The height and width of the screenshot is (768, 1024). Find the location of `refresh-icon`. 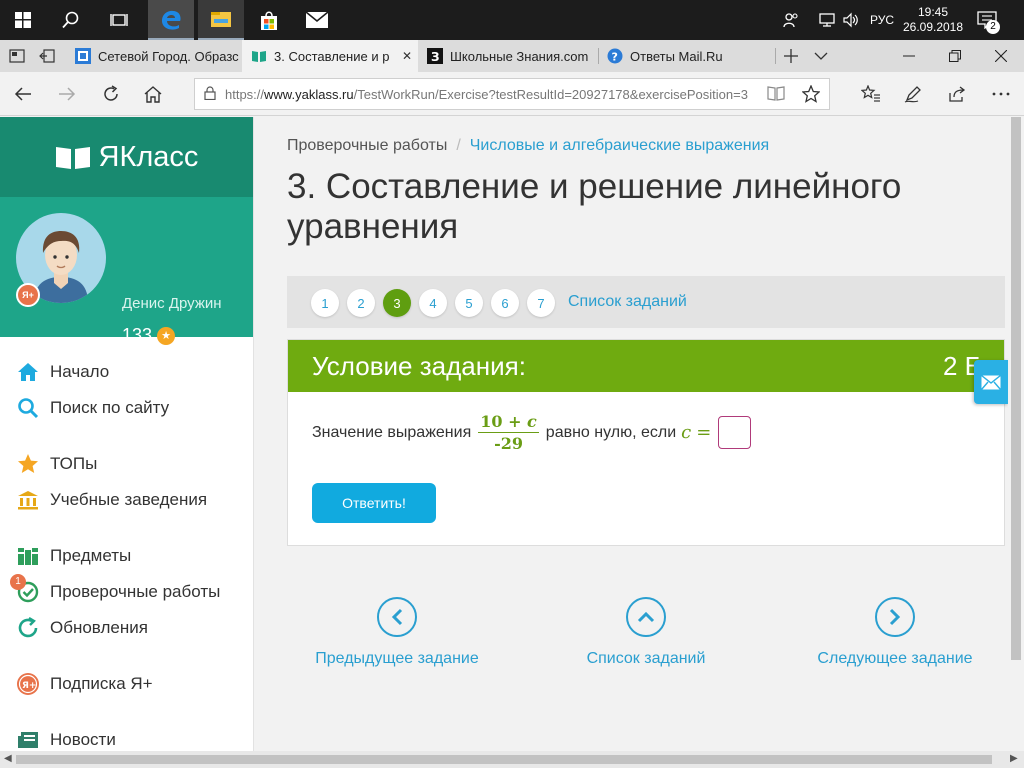

refresh-icon is located at coordinates (111, 94).